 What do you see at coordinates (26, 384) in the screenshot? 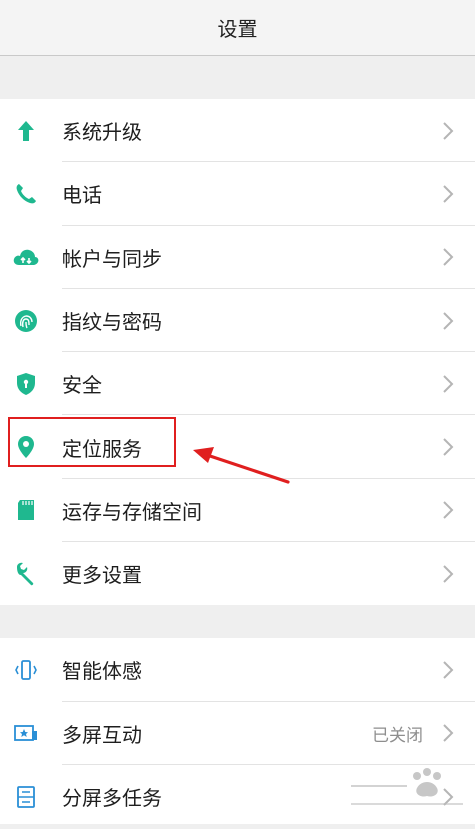
I see `shield-icon` at bounding box center [26, 384].